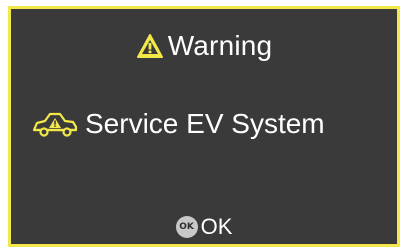  What do you see at coordinates (150, 46) in the screenshot?
I see `warning-triangle-icon` at bounding box center [150, 46].